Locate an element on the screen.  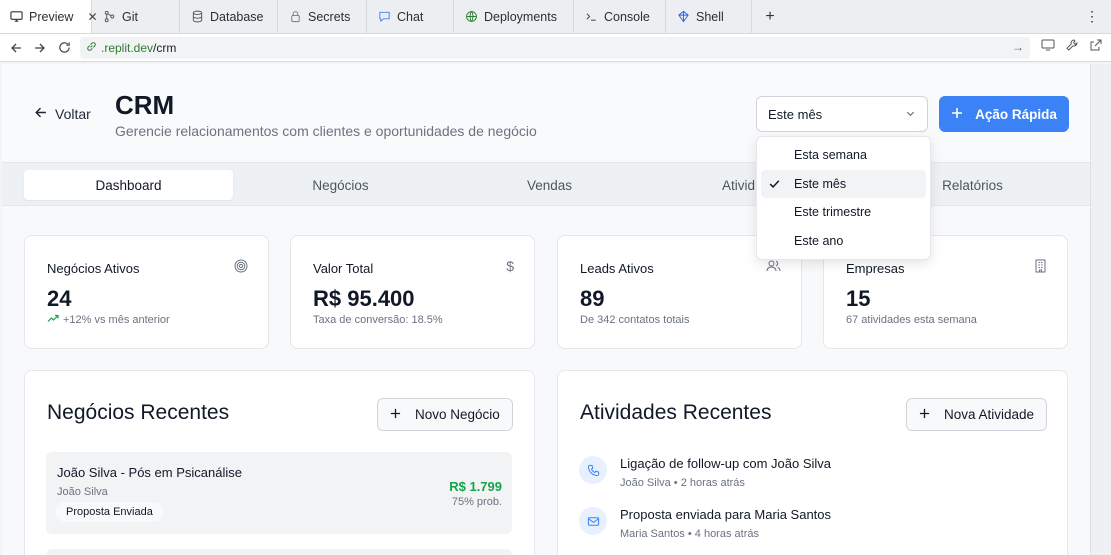
deal-client: João Silva is located at coordinates (82, 492).